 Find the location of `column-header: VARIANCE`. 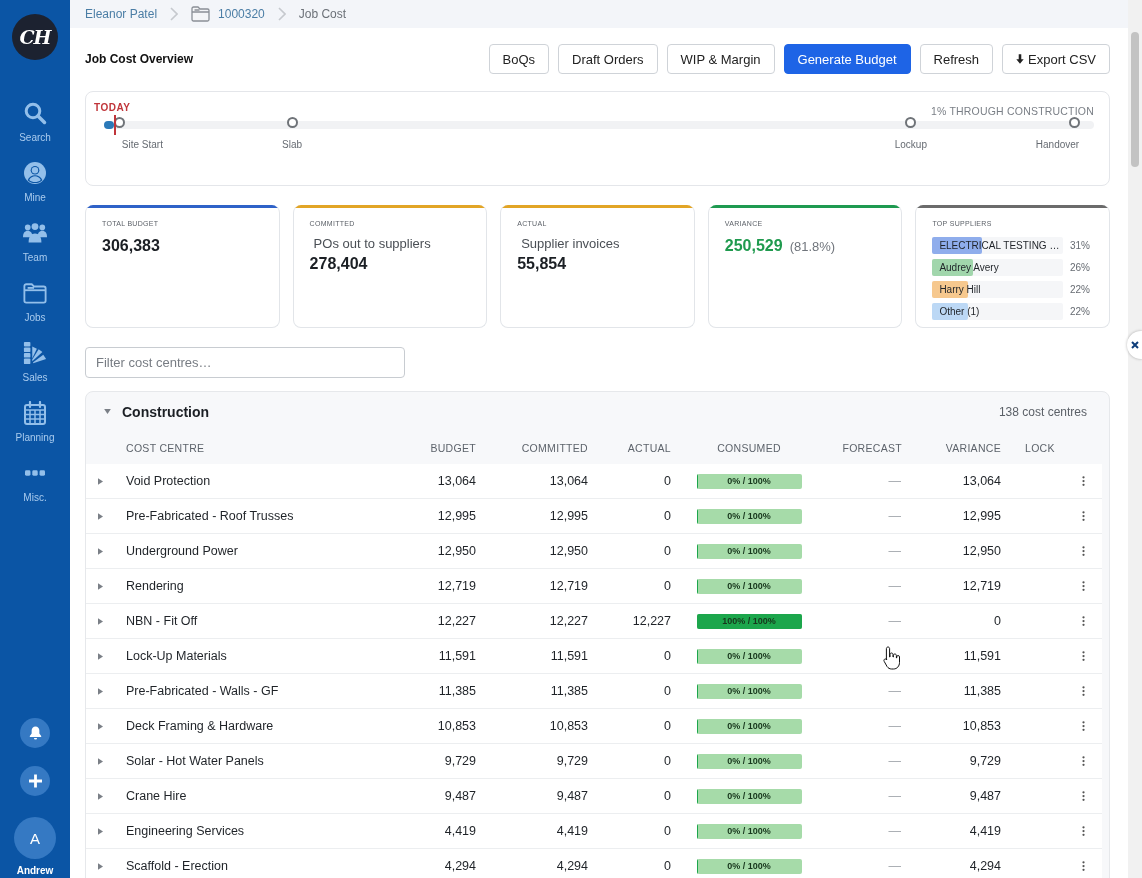

column-header: VARIANCE is located at coordinates (973, 447).